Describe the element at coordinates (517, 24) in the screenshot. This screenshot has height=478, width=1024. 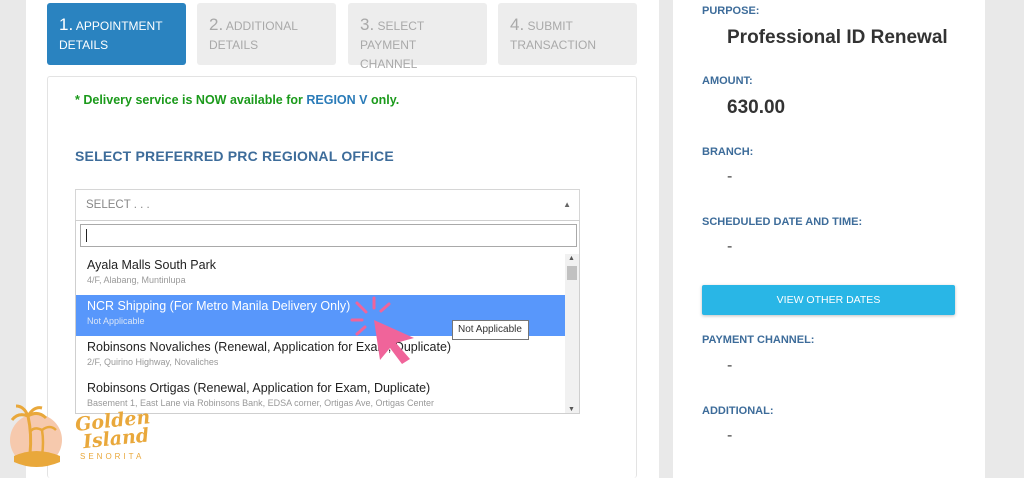
I see `step-number: 4.` at that location.